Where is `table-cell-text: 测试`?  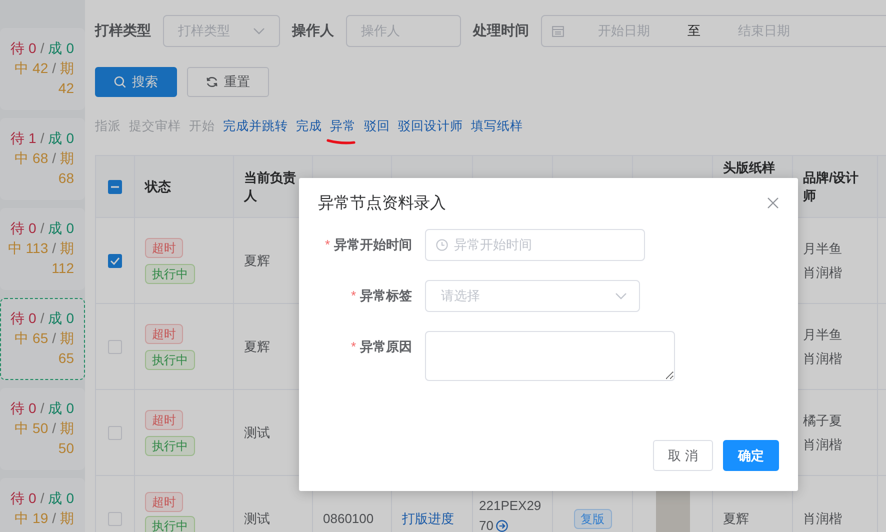 table-cell-text: 测试 is located at coordinates (257, 433).